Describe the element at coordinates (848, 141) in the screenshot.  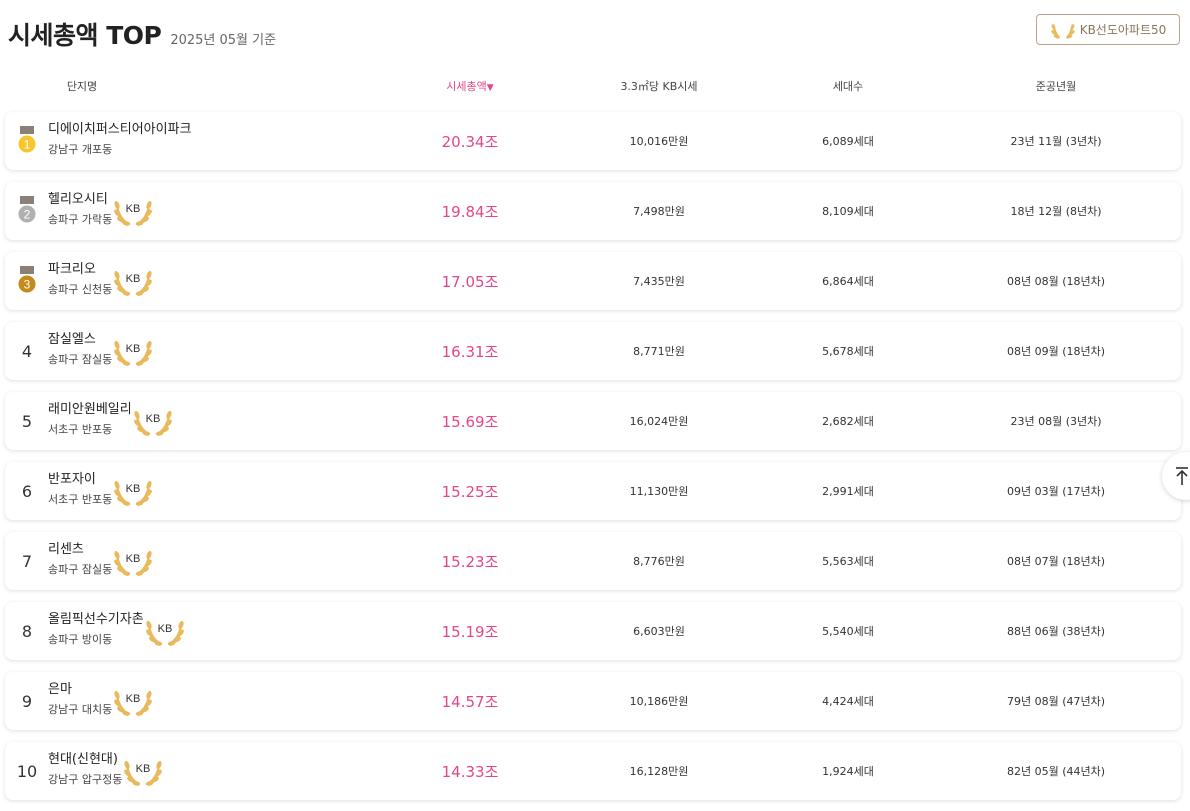
I see `household-count: 6,089세대` at that location.